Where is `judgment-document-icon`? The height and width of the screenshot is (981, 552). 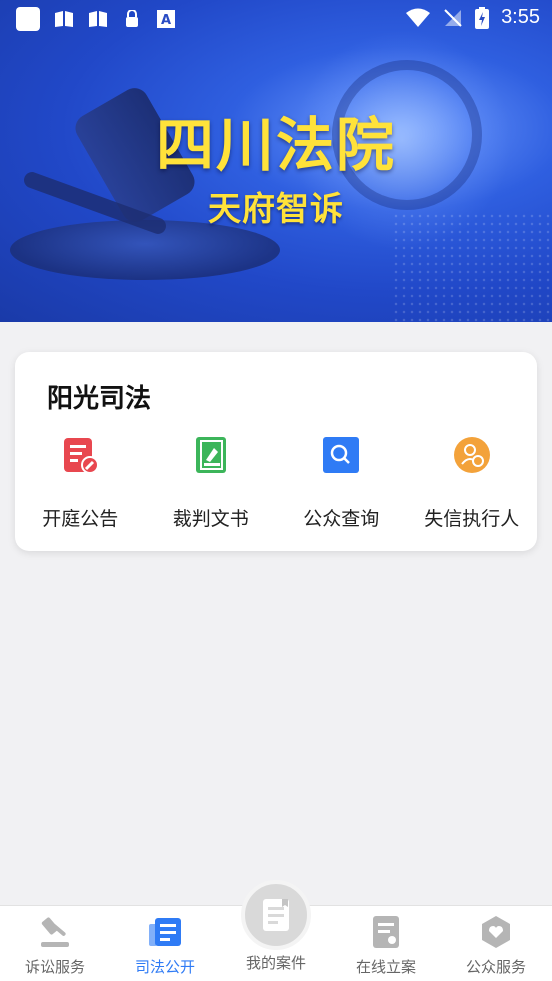
judgment-document-icon is located at coordinates (211, 455).